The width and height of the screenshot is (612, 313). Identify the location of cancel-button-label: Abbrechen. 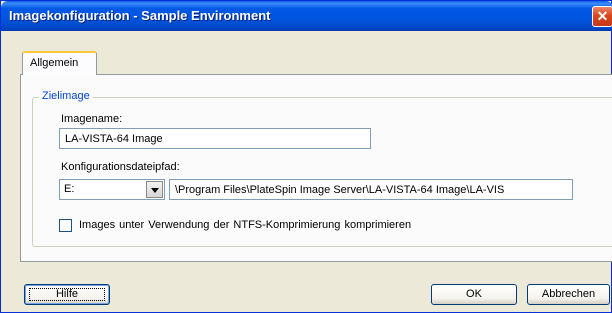
(568, 294).